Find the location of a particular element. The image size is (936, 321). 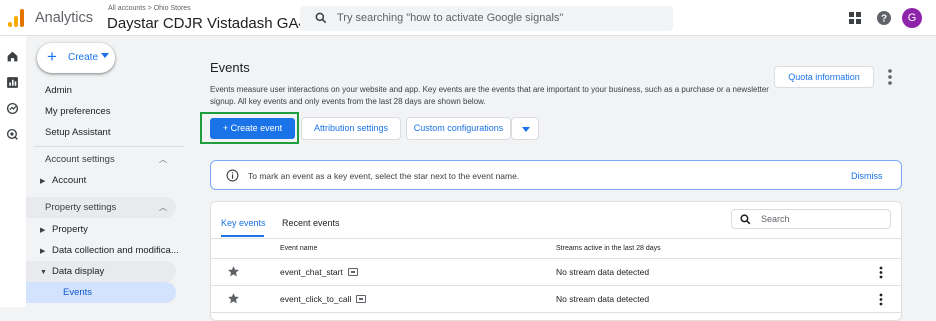

analytics-logo-icon is located at coordinates (16, 18).